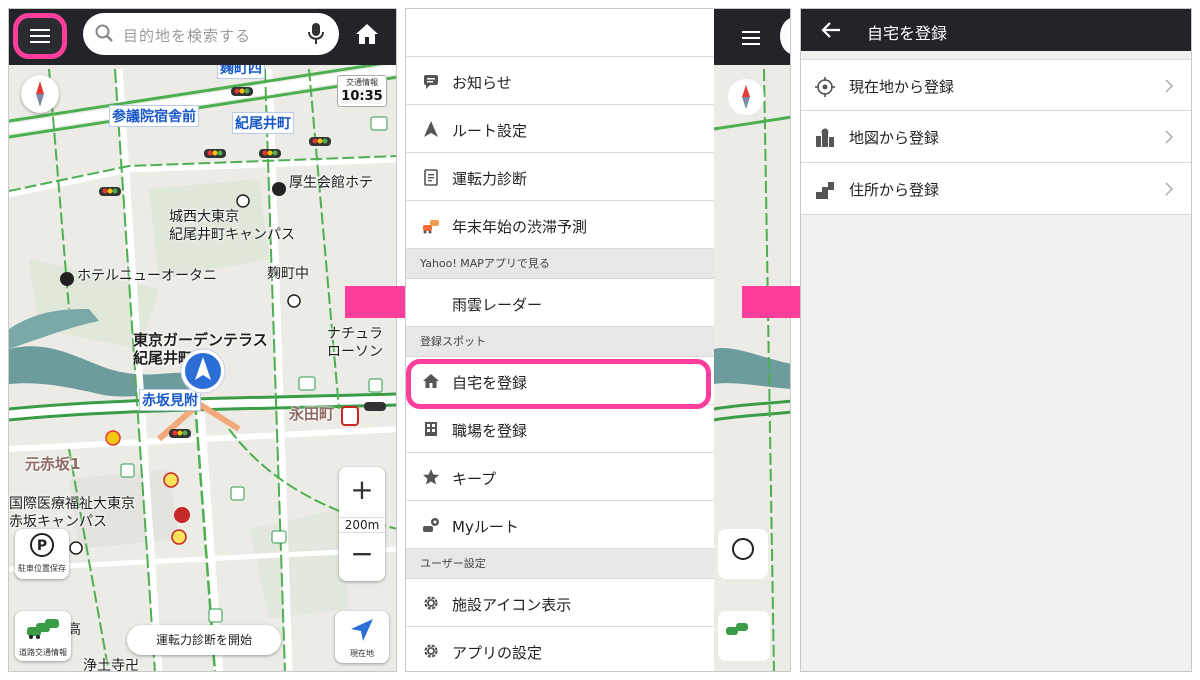 The height and width of the screenshot is (680, 1200). I want to click on zoom-in-button: +, so click(362, 489).